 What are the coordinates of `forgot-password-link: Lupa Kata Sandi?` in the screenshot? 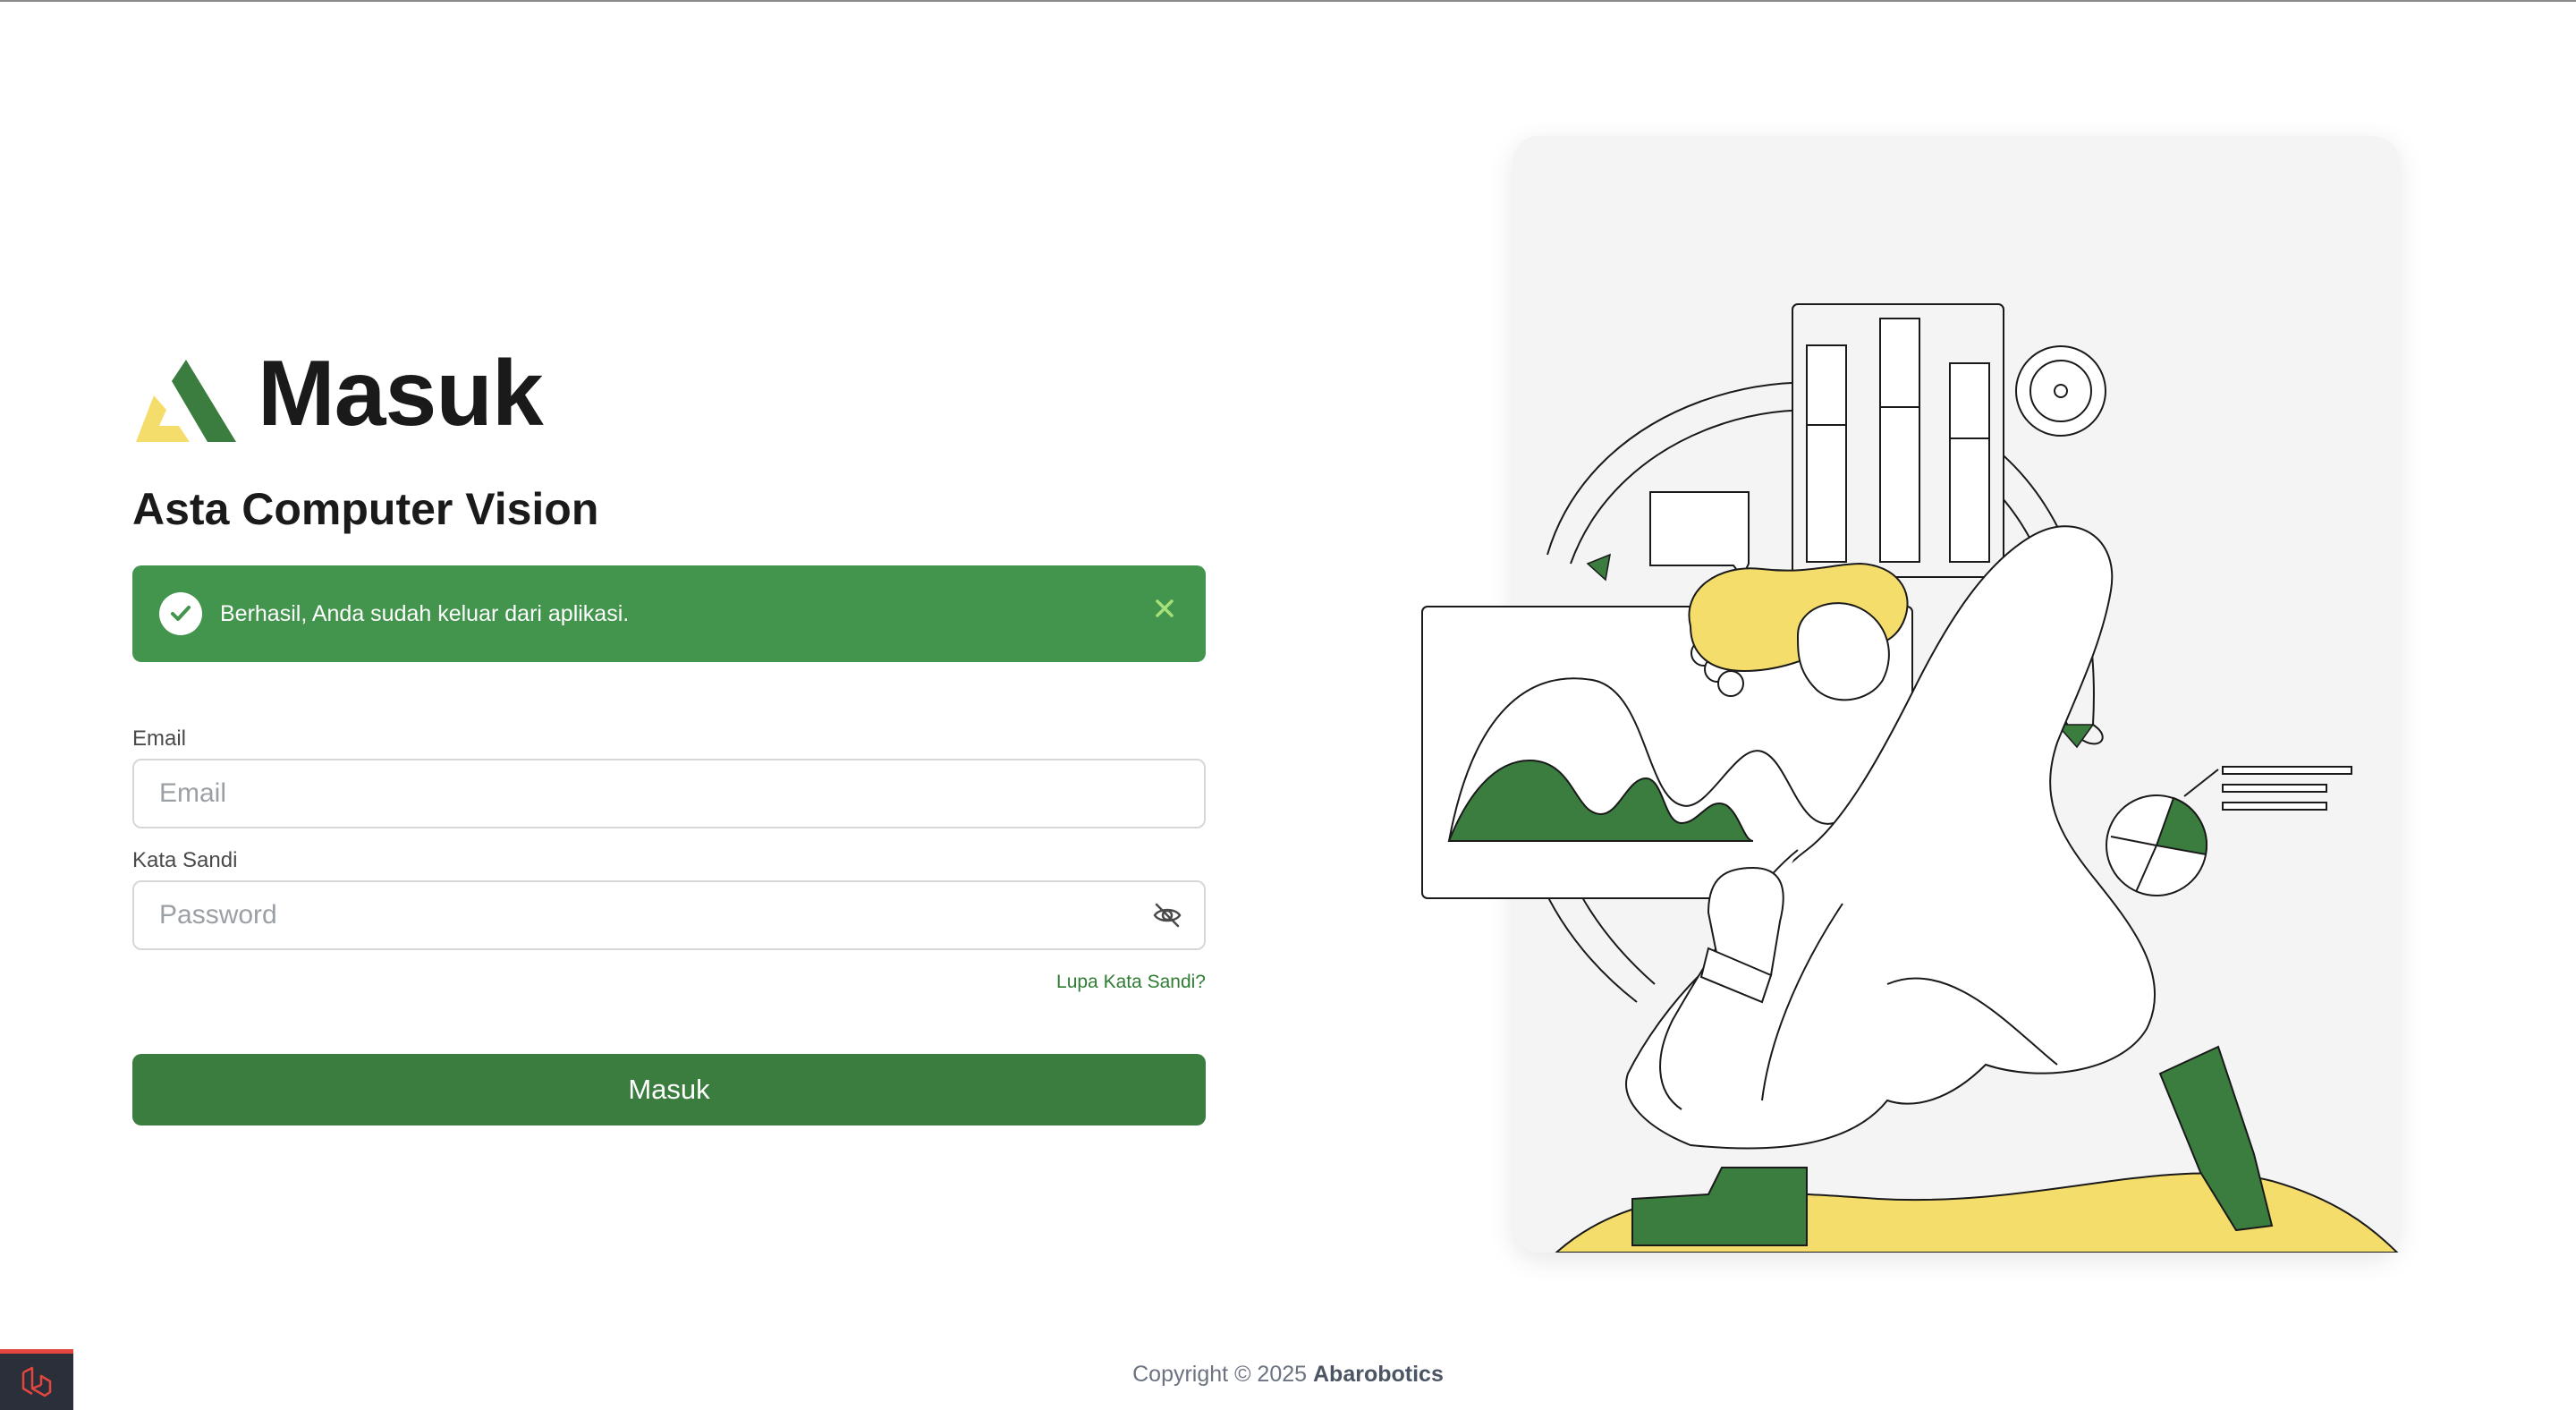 It's located at (1131, 982).